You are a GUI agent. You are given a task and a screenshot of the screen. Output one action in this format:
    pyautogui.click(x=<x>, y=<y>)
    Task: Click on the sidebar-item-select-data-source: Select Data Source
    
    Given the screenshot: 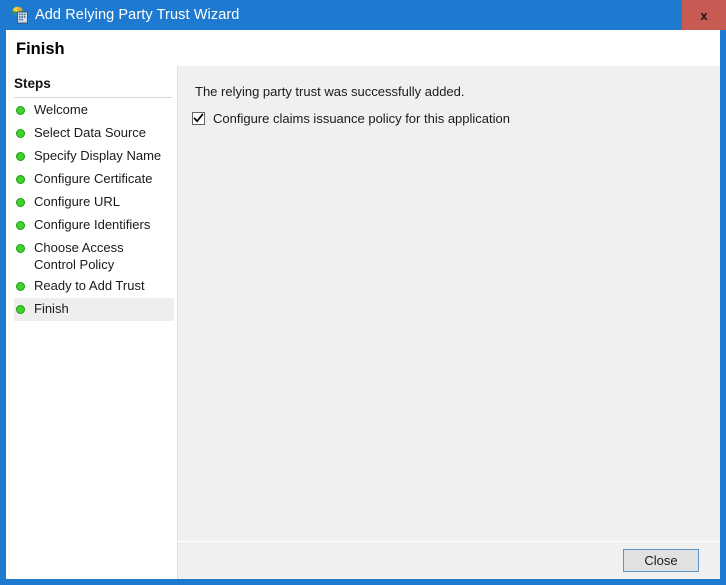 What is the action you would take?
    pyautogui.click(x=91, y=133)
    